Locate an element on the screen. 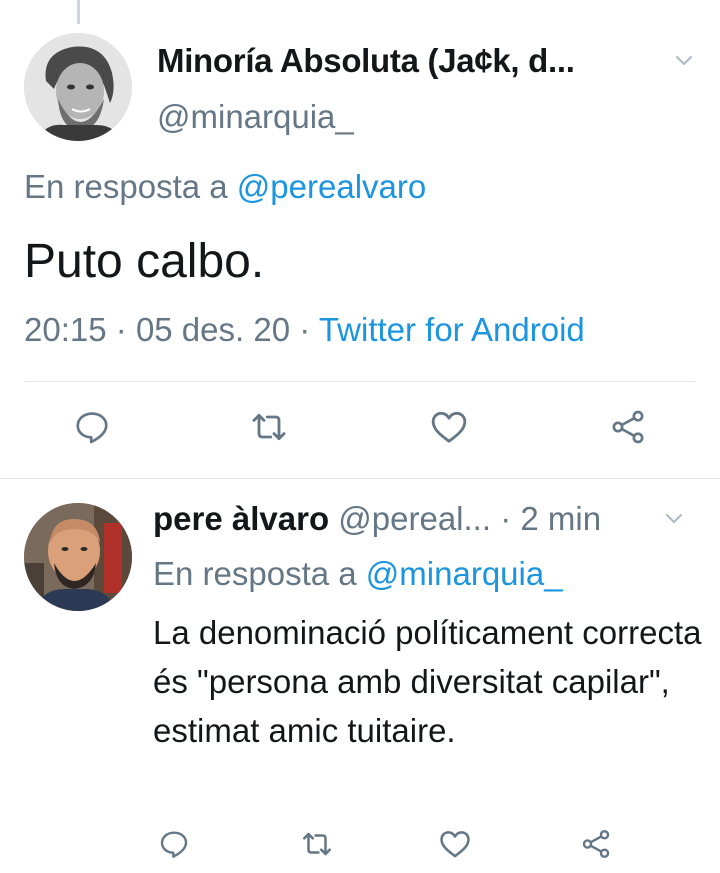 This screenshot has width=720, height=873. reply-context: En resposta a @minarquia_ is located at coordinates (358, 574).